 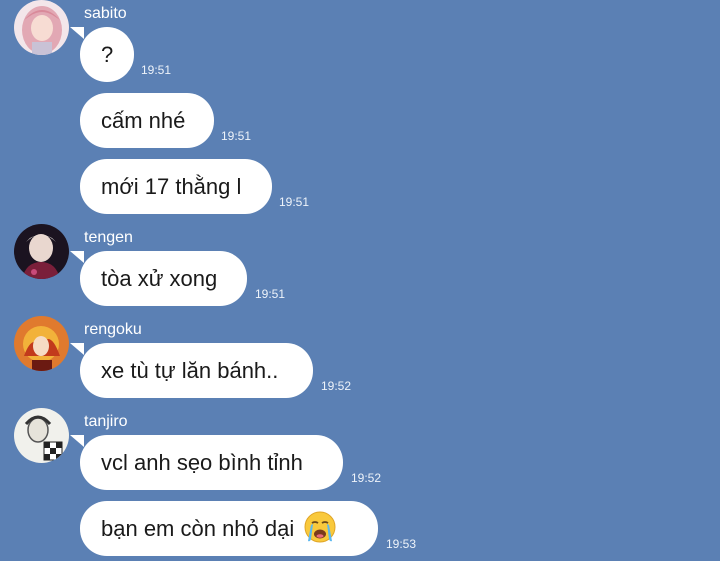 I want to click on avatar-sketch-icon, so click(x=41, y=435).